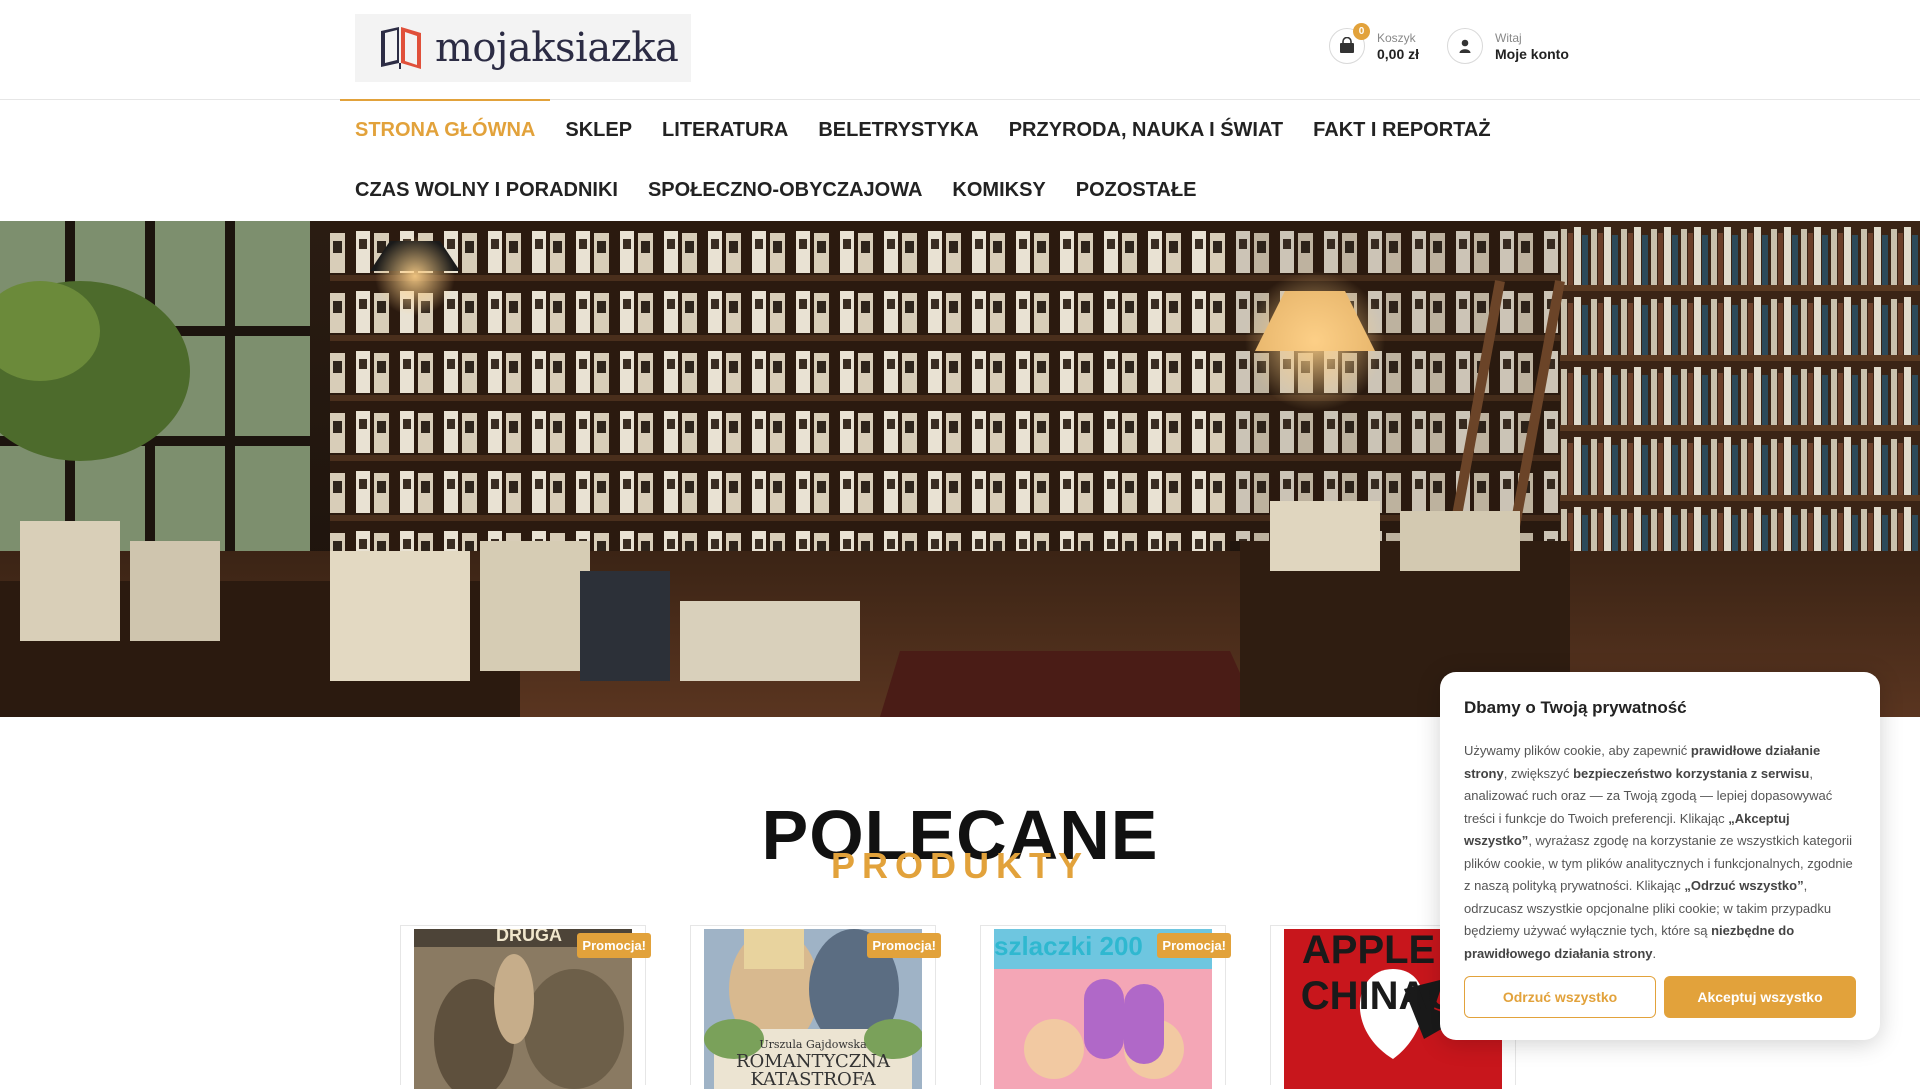 Image resolution: width=1920 pixels, height=1089 pixels. Describe the element at coordinates (1361, 31) in the screenshot. I see `cart-count-badge: 0` at that location.